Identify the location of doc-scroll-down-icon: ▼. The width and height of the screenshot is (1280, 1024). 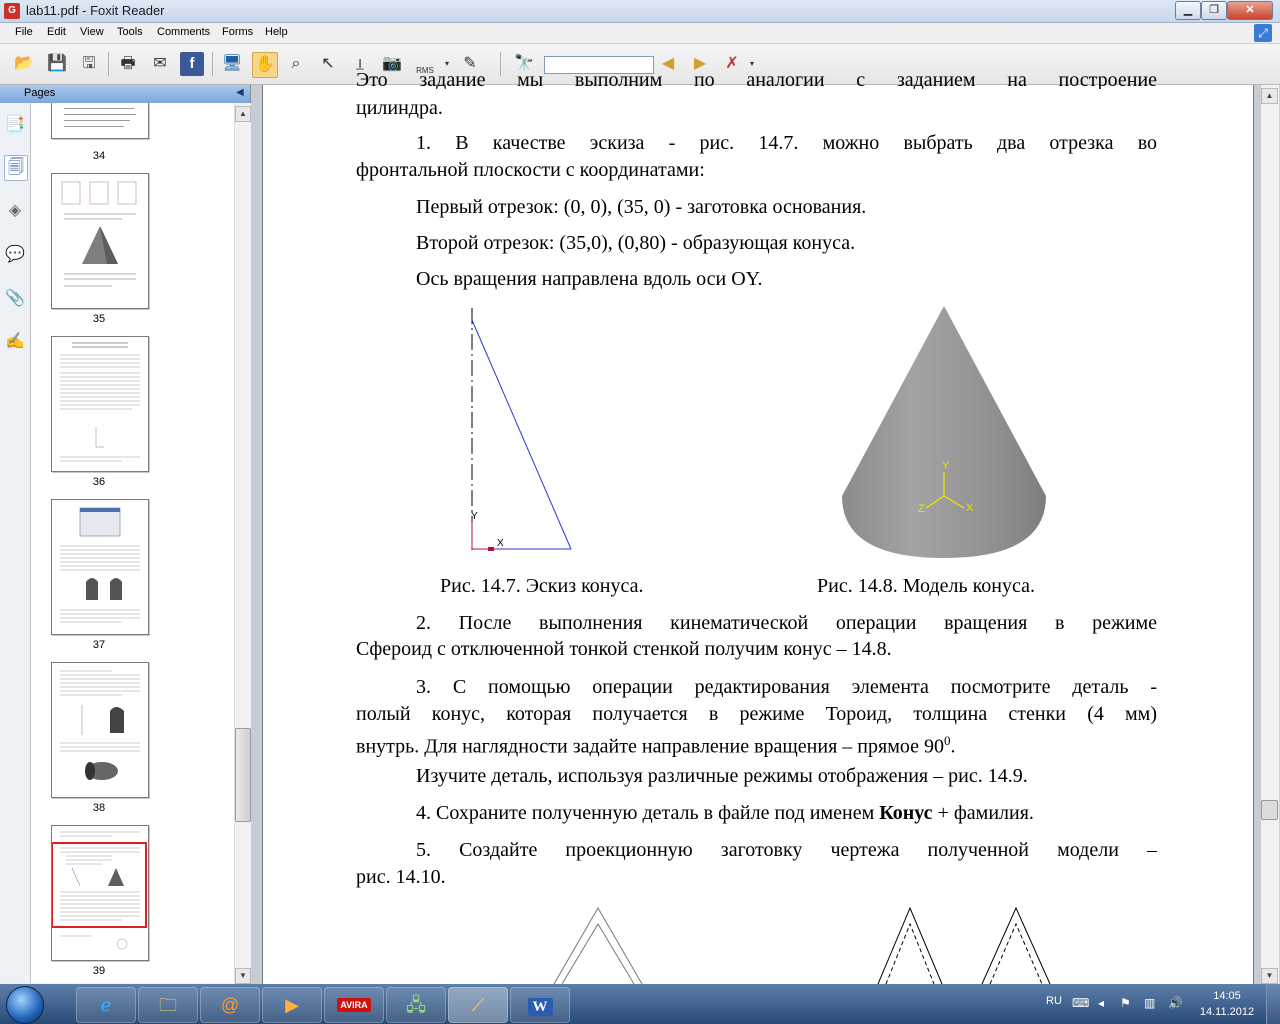
(1269, 976).